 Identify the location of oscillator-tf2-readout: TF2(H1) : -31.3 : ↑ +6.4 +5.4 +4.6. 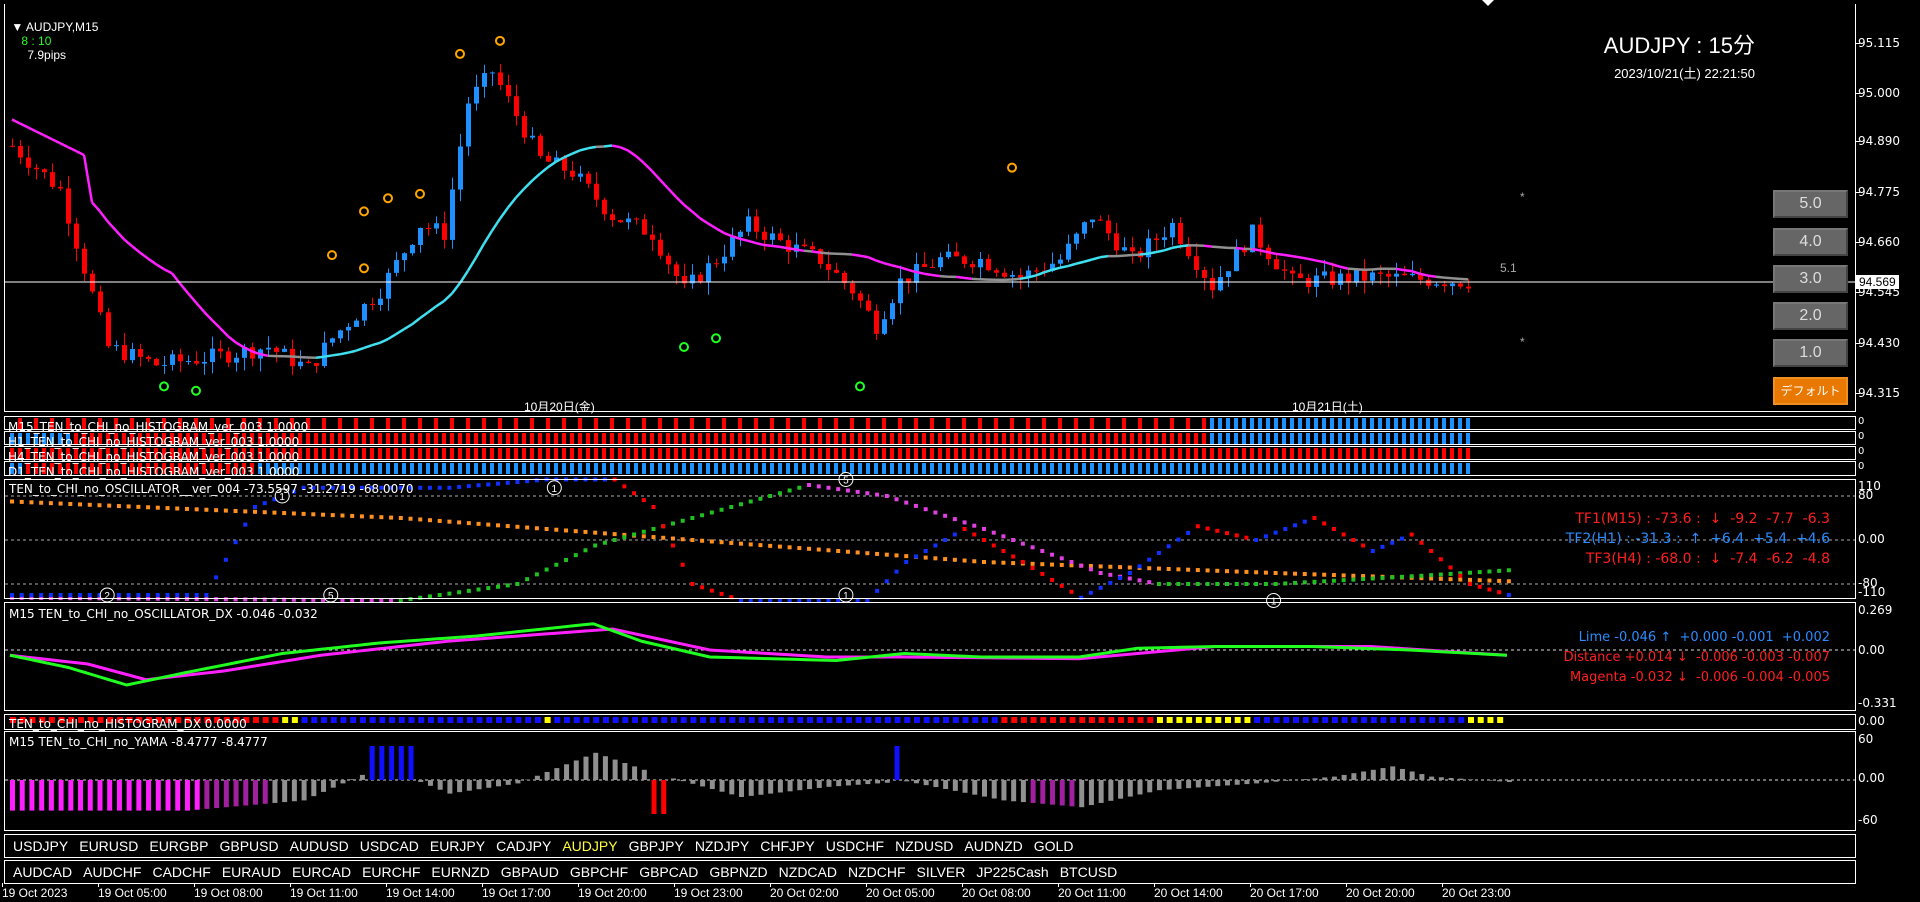
(1697, 539).